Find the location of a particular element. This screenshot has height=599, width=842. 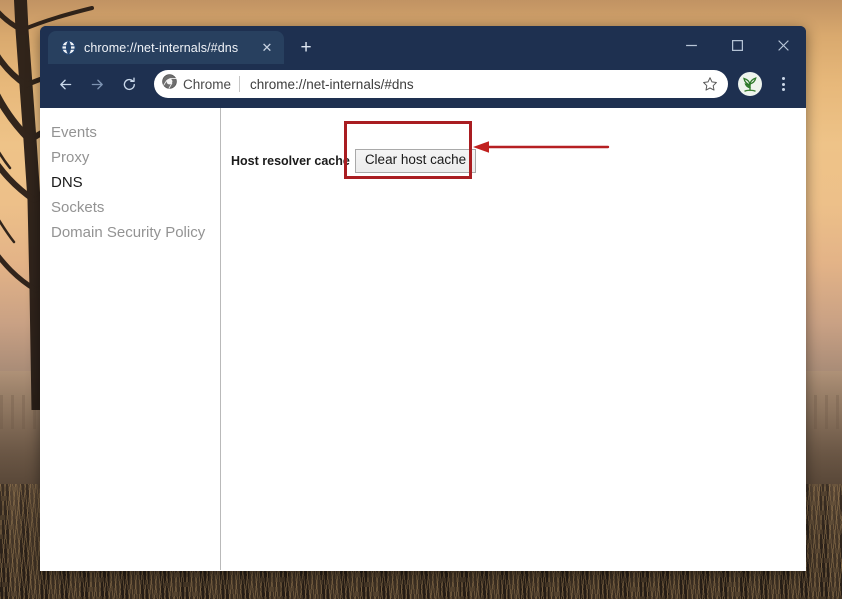

profile-avatar-icon is located at coordinates (750, 84).